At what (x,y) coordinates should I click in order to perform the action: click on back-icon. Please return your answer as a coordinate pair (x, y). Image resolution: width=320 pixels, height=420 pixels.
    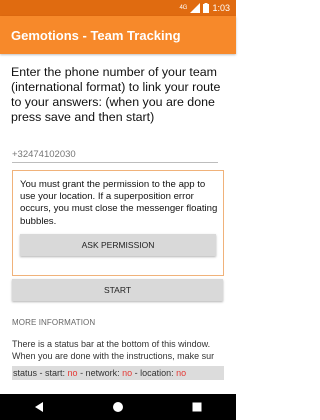
    Looking at the image, I should click on (39, 407).